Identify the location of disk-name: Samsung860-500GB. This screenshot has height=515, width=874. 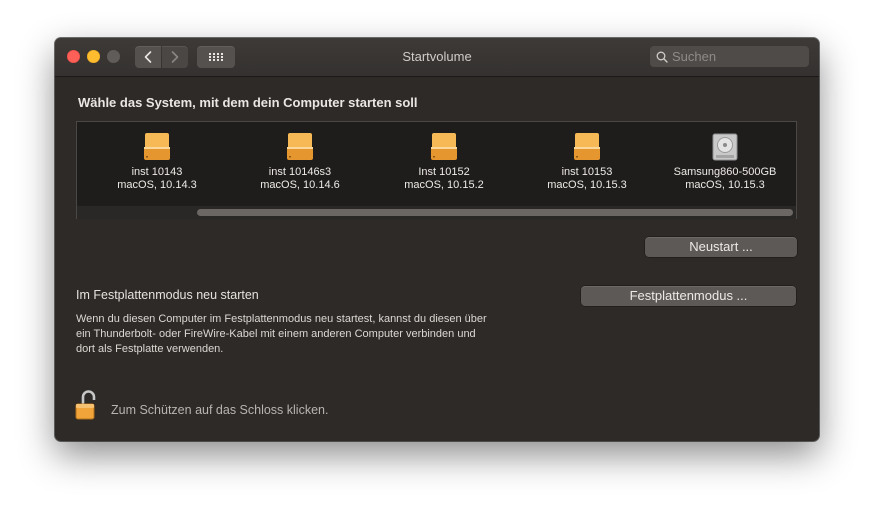
(725, 172).